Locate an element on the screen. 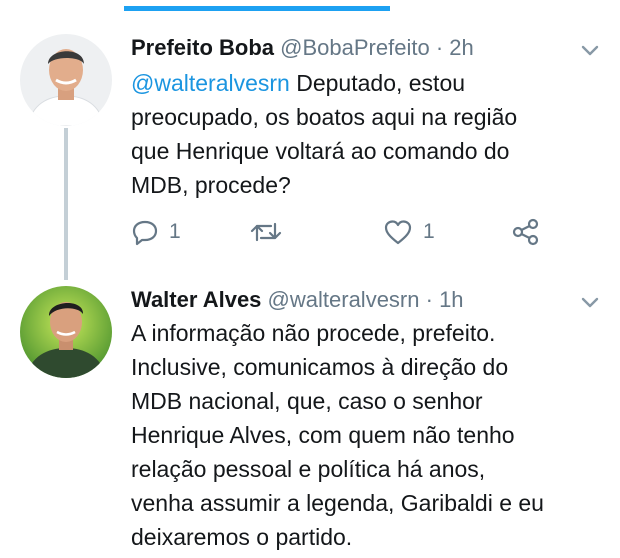  retweet-icon is located at coordinates (266, 232).